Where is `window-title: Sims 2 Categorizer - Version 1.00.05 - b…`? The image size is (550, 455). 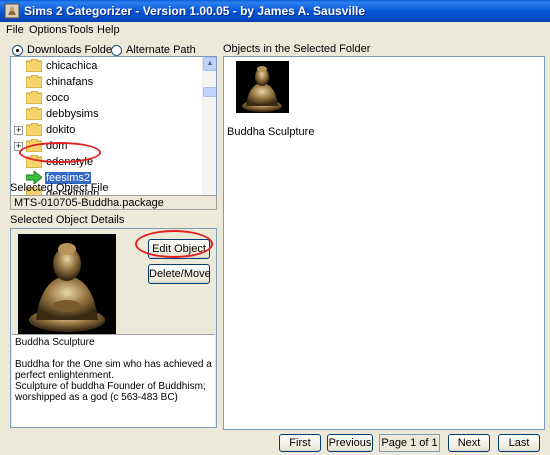 window-title: Sims 2 Categorizer - Version 1.00.05 - b… is located at coordinates (195, 11).